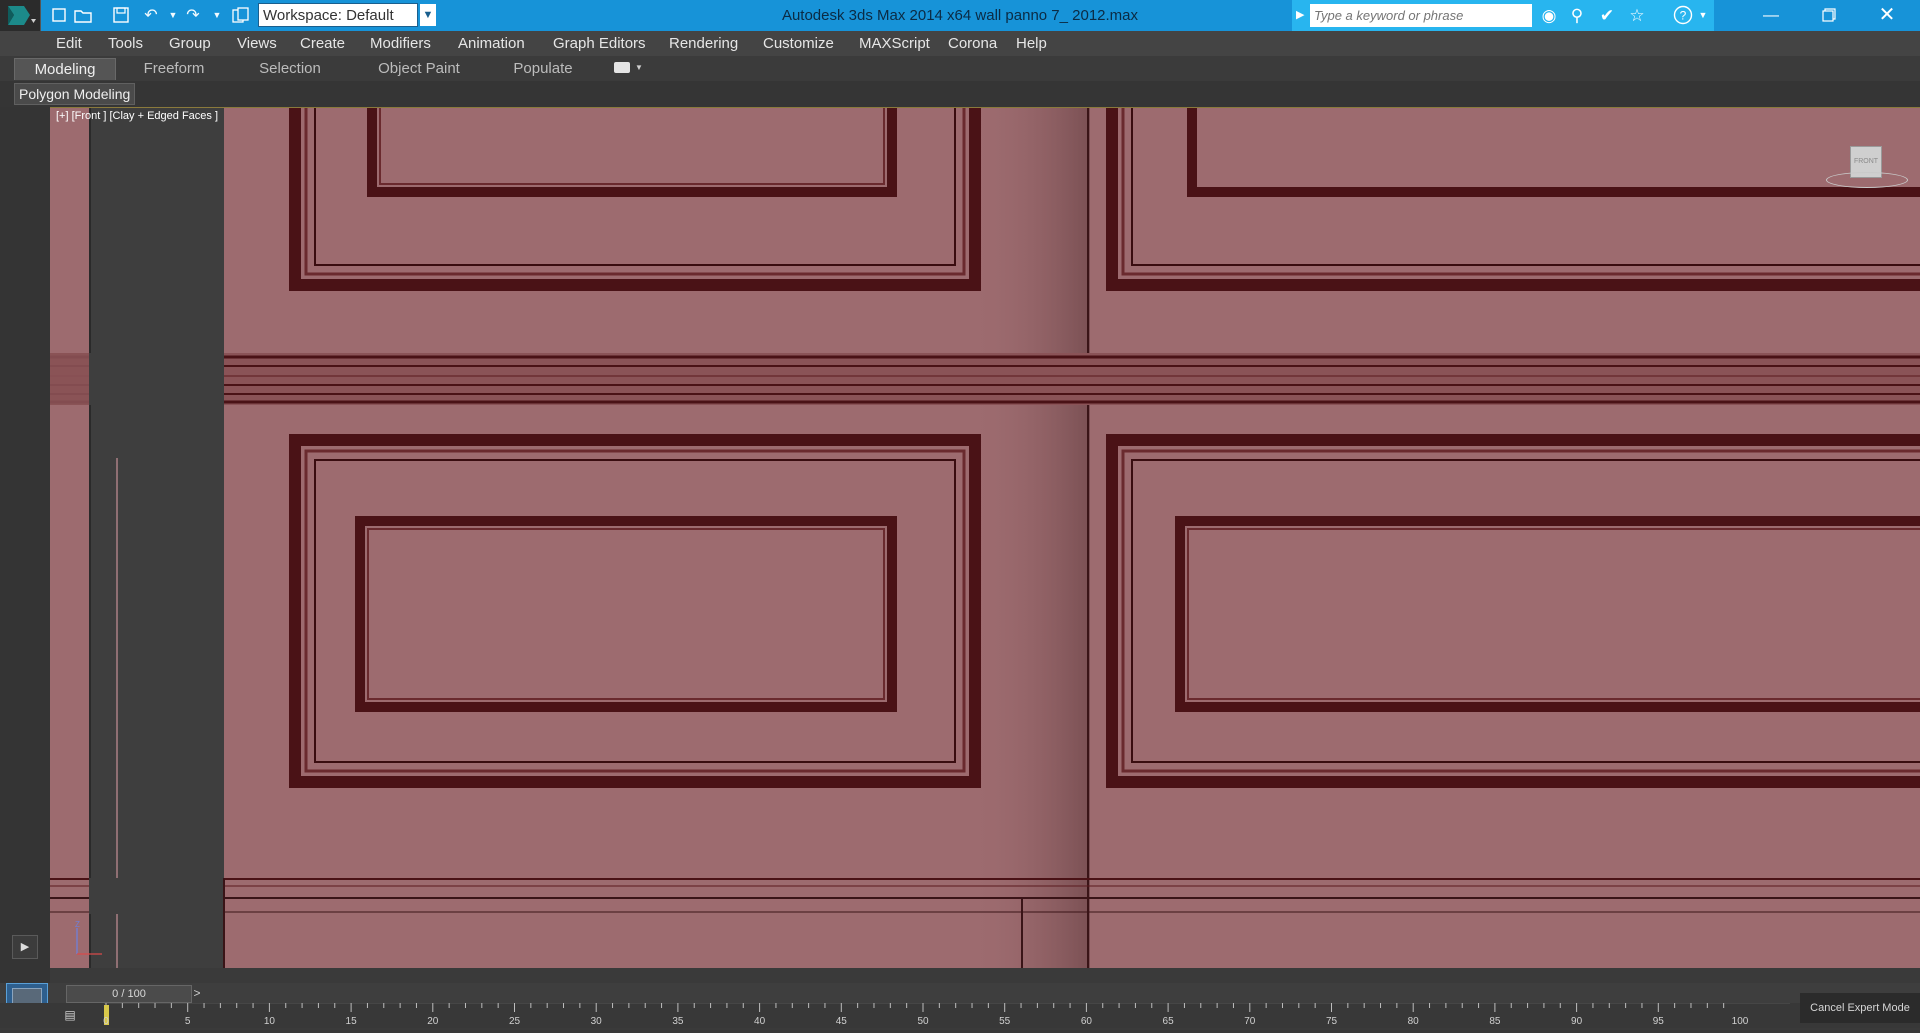 Image resolution: width=1920 pixels, height=1033 pixels. What do you see at coordinates (841, 1021) in the screenshot?
I see `timeline-tick-label: 45` at bounding box center [841, 1021].